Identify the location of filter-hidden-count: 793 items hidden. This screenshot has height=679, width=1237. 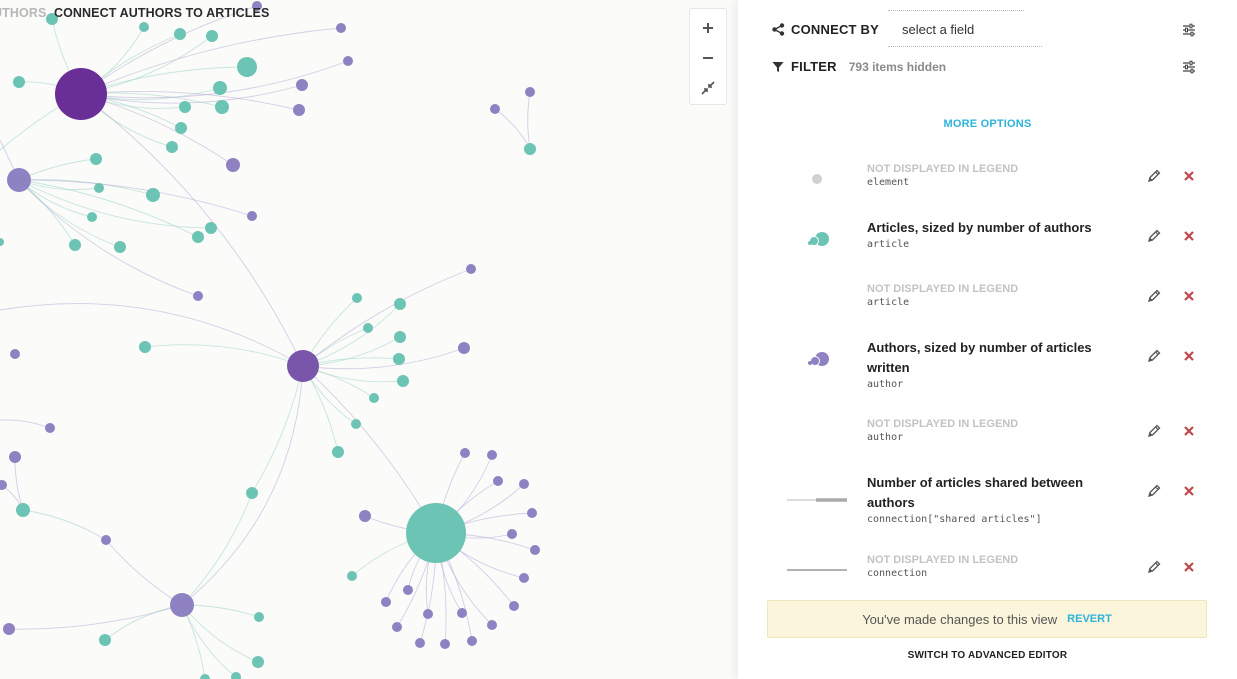
(897, 67).